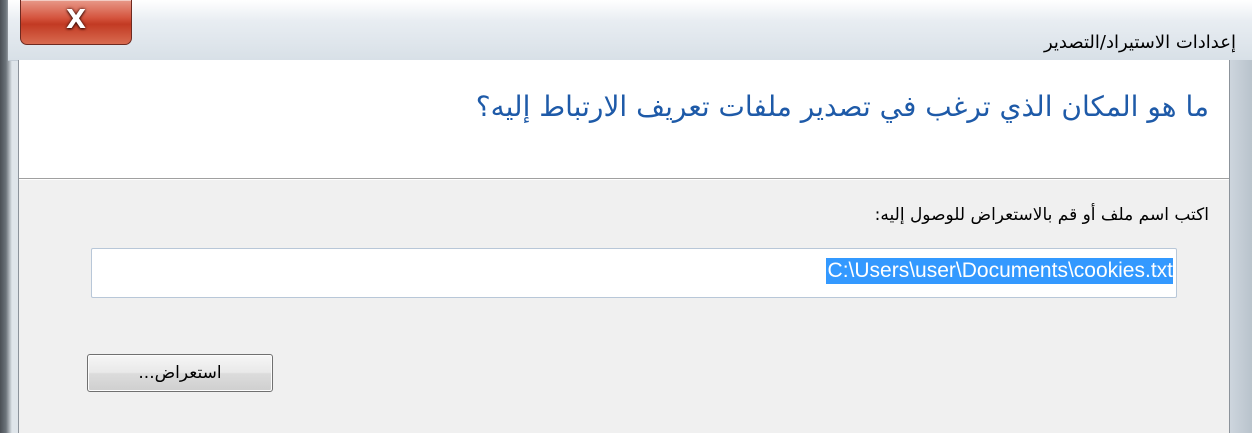 Image resolution: width=1252 pixels, height=433 pixels. What do you see at coordinates (999, 271) in the screenshot?
I see `file-path-value: C:\Users\user\Documents\cookies.txt` at bounding box center [999, 271].